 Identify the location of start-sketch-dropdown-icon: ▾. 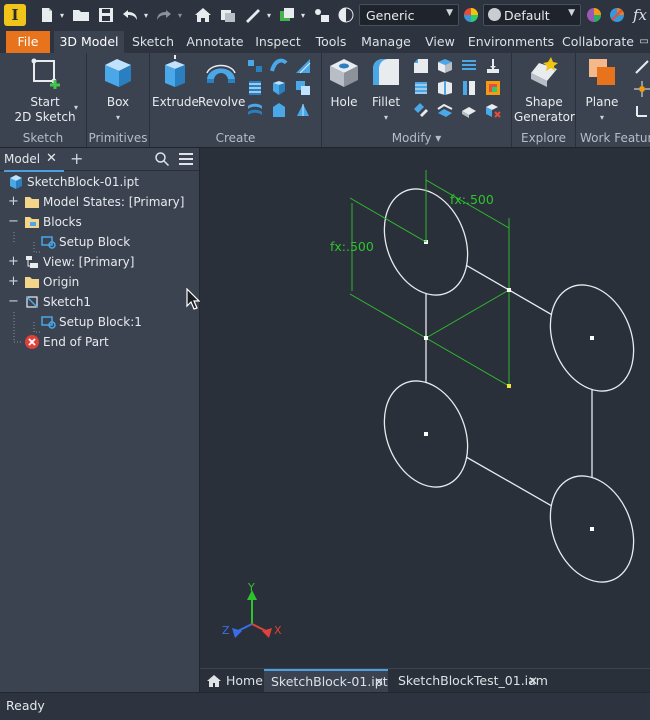
(76, 107).